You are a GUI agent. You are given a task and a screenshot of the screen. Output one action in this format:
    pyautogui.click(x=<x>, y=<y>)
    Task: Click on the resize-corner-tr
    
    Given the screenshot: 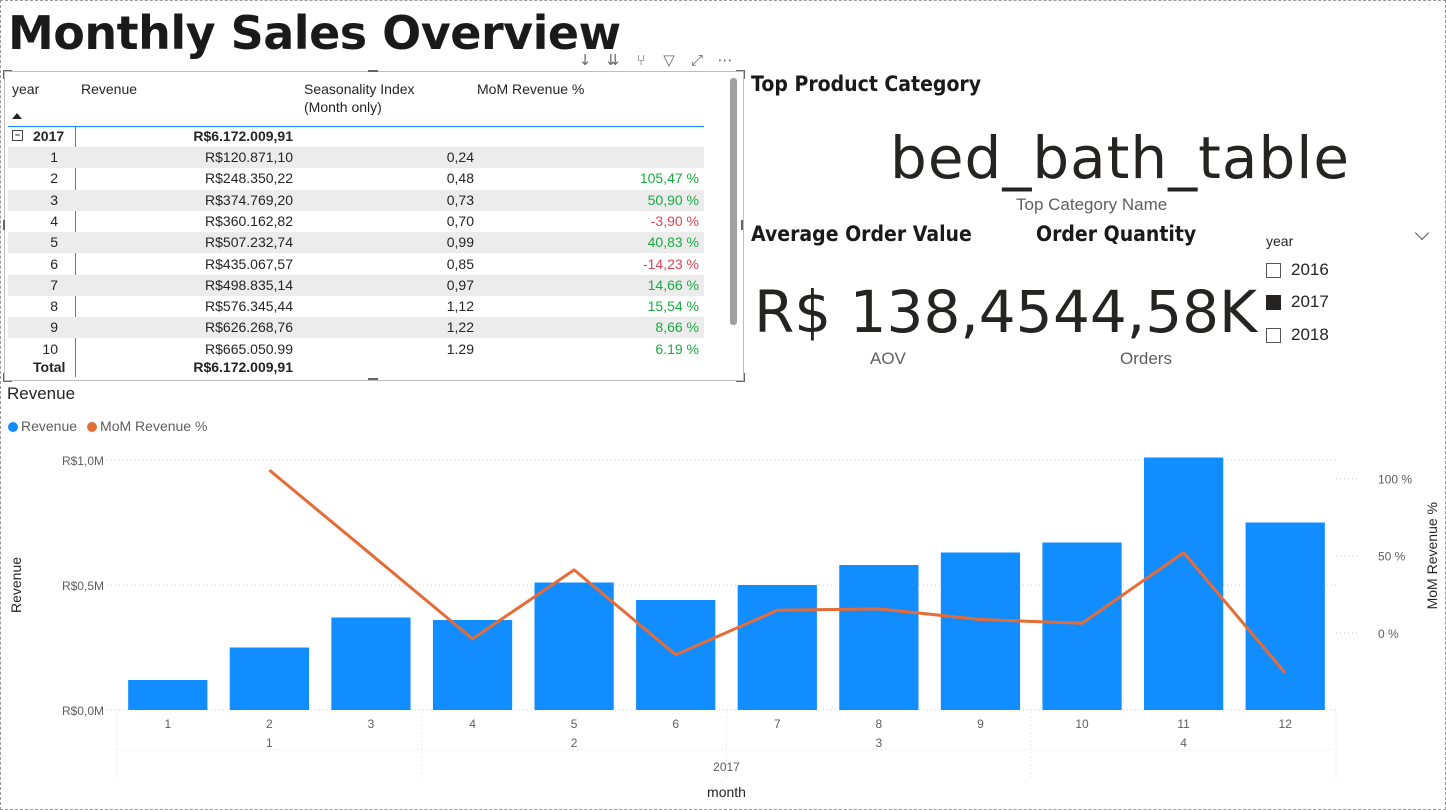 What is the action you would take?
    pyautogui.click(x=740, y=74)
    